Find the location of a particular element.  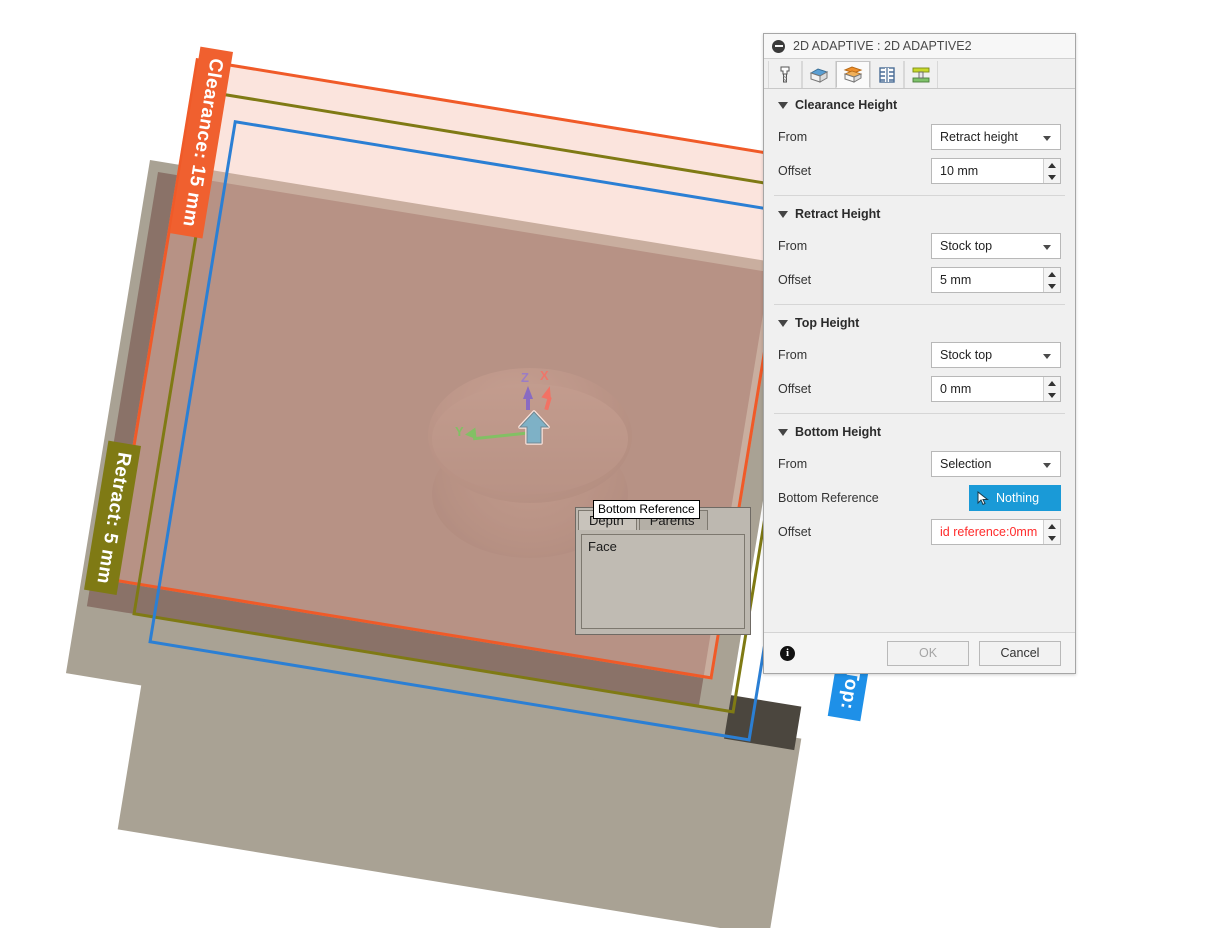

section-retract-height: Retract Height is located at coordinates (919, 213).